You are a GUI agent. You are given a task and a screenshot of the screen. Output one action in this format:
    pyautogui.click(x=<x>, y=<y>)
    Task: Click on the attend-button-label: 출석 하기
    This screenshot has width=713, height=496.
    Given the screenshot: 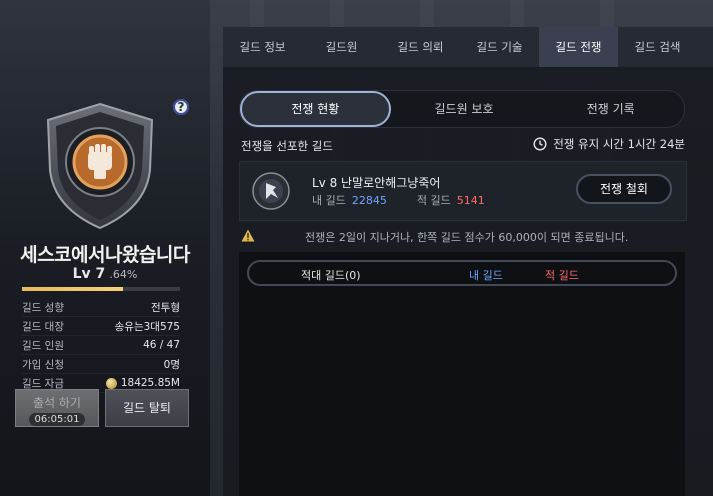 What is the action you would take?
    pyautogui.click(x=57, y=403)
    